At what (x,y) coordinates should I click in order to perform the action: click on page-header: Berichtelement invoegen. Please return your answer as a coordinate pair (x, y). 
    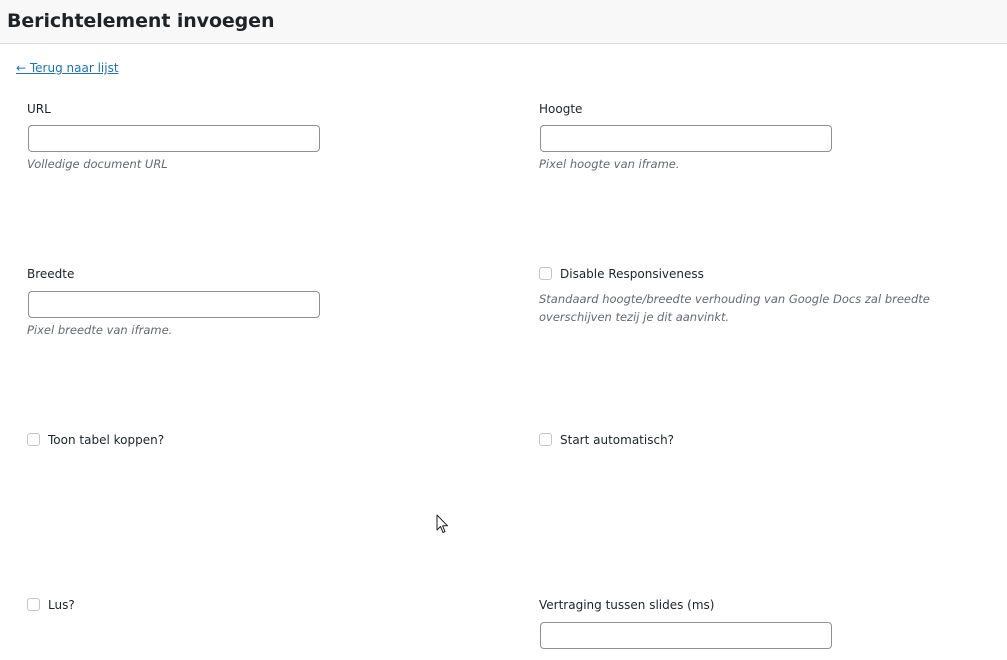
    Looking at the image, I should click on (503, 22).